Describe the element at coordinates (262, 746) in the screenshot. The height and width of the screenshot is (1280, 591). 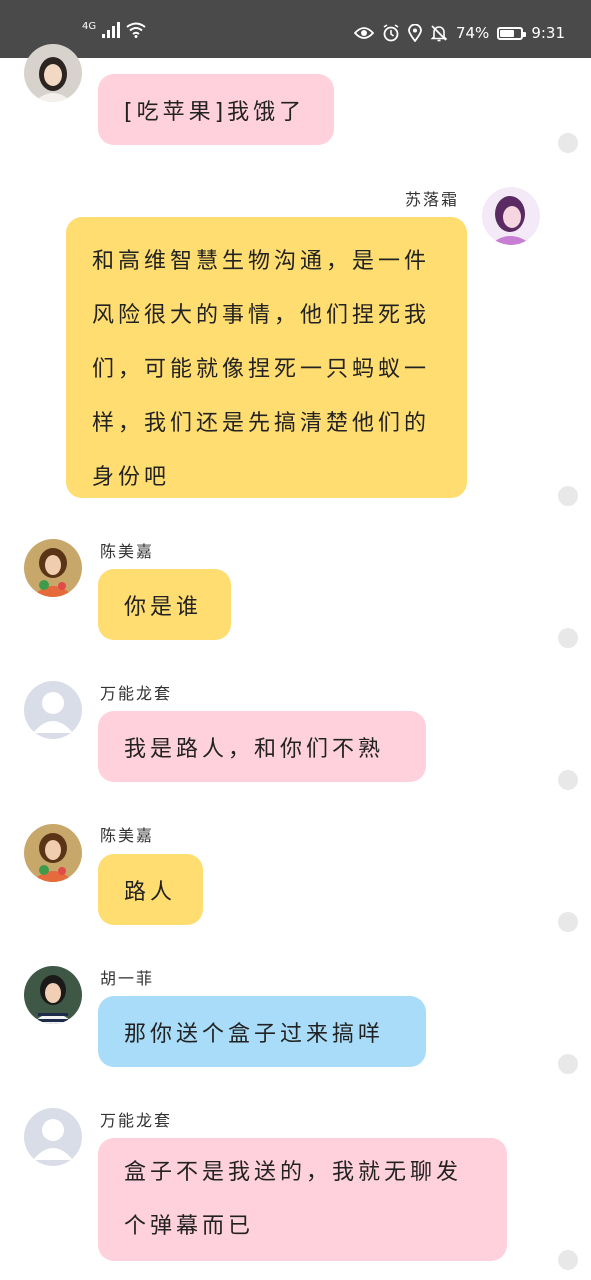
I see `message-bubble: 我是路人，和你们不熟` at that location.